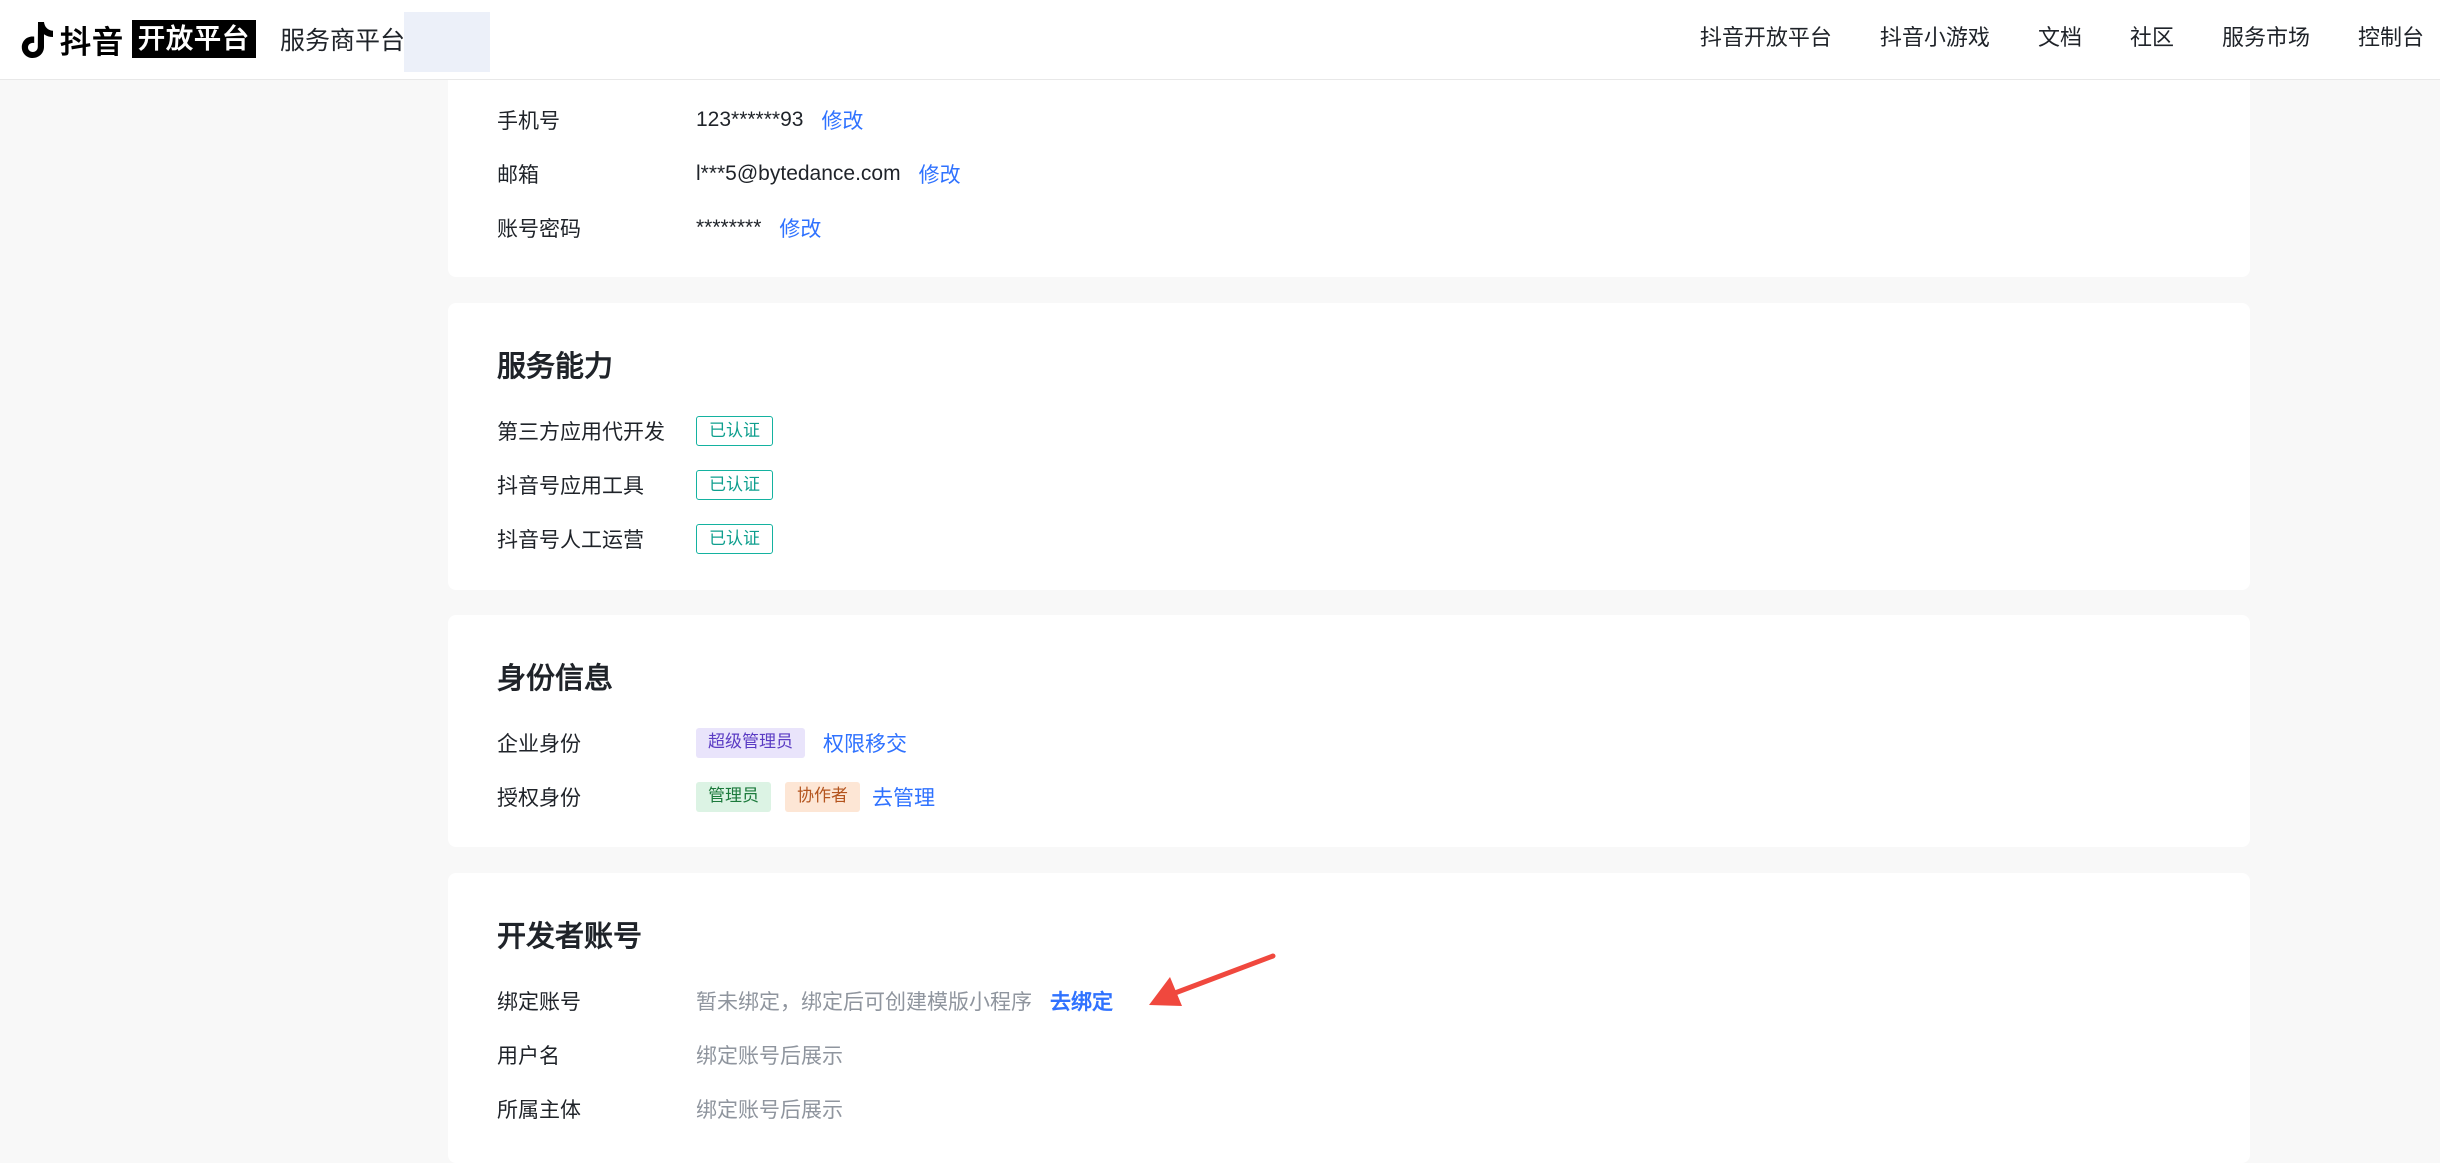 This screenshot has width=2440, height=1163. What do you see at coordinates (570, 486) in the screenshot?
I see `service-label: 抖音号应用工具` at bounding box center [570, 486].